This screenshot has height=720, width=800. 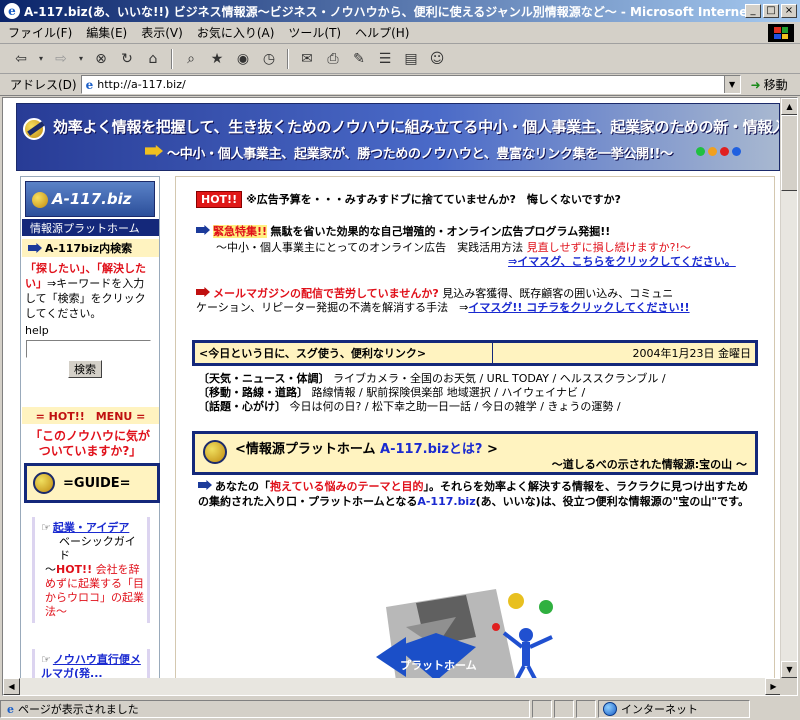 What do you see at coordinates (788, 388) in the screenshot?
I see `vertical-scrollbar: ▲ ▼` at bounding box center [788, 388].